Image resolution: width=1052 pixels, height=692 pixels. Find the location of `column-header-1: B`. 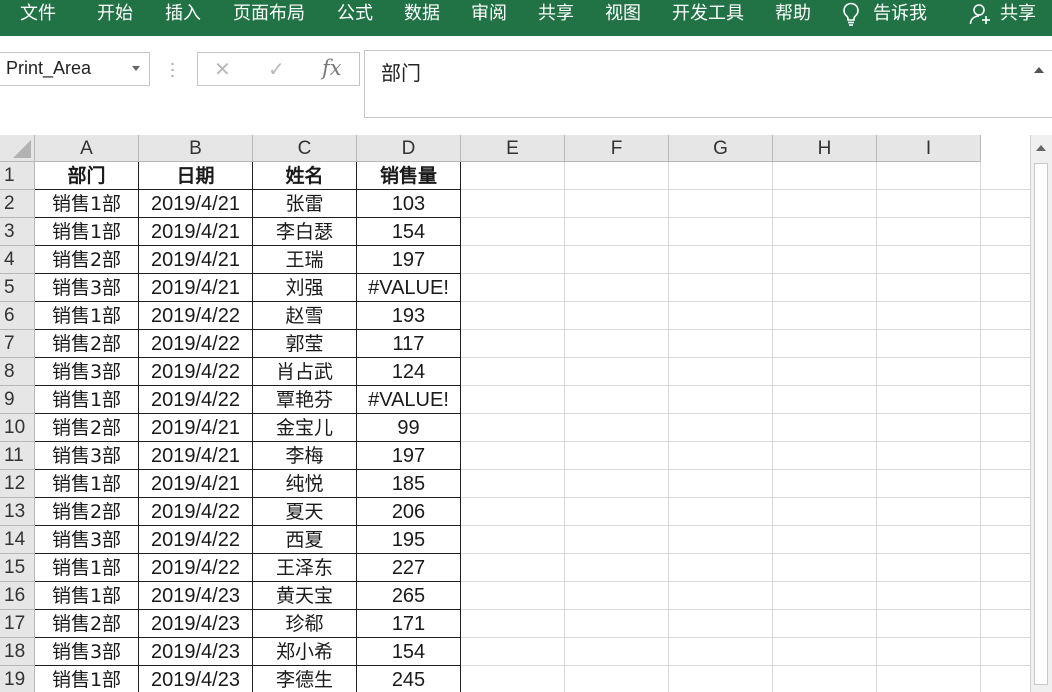

column-header-1: B is located at coordinates (196, 148).